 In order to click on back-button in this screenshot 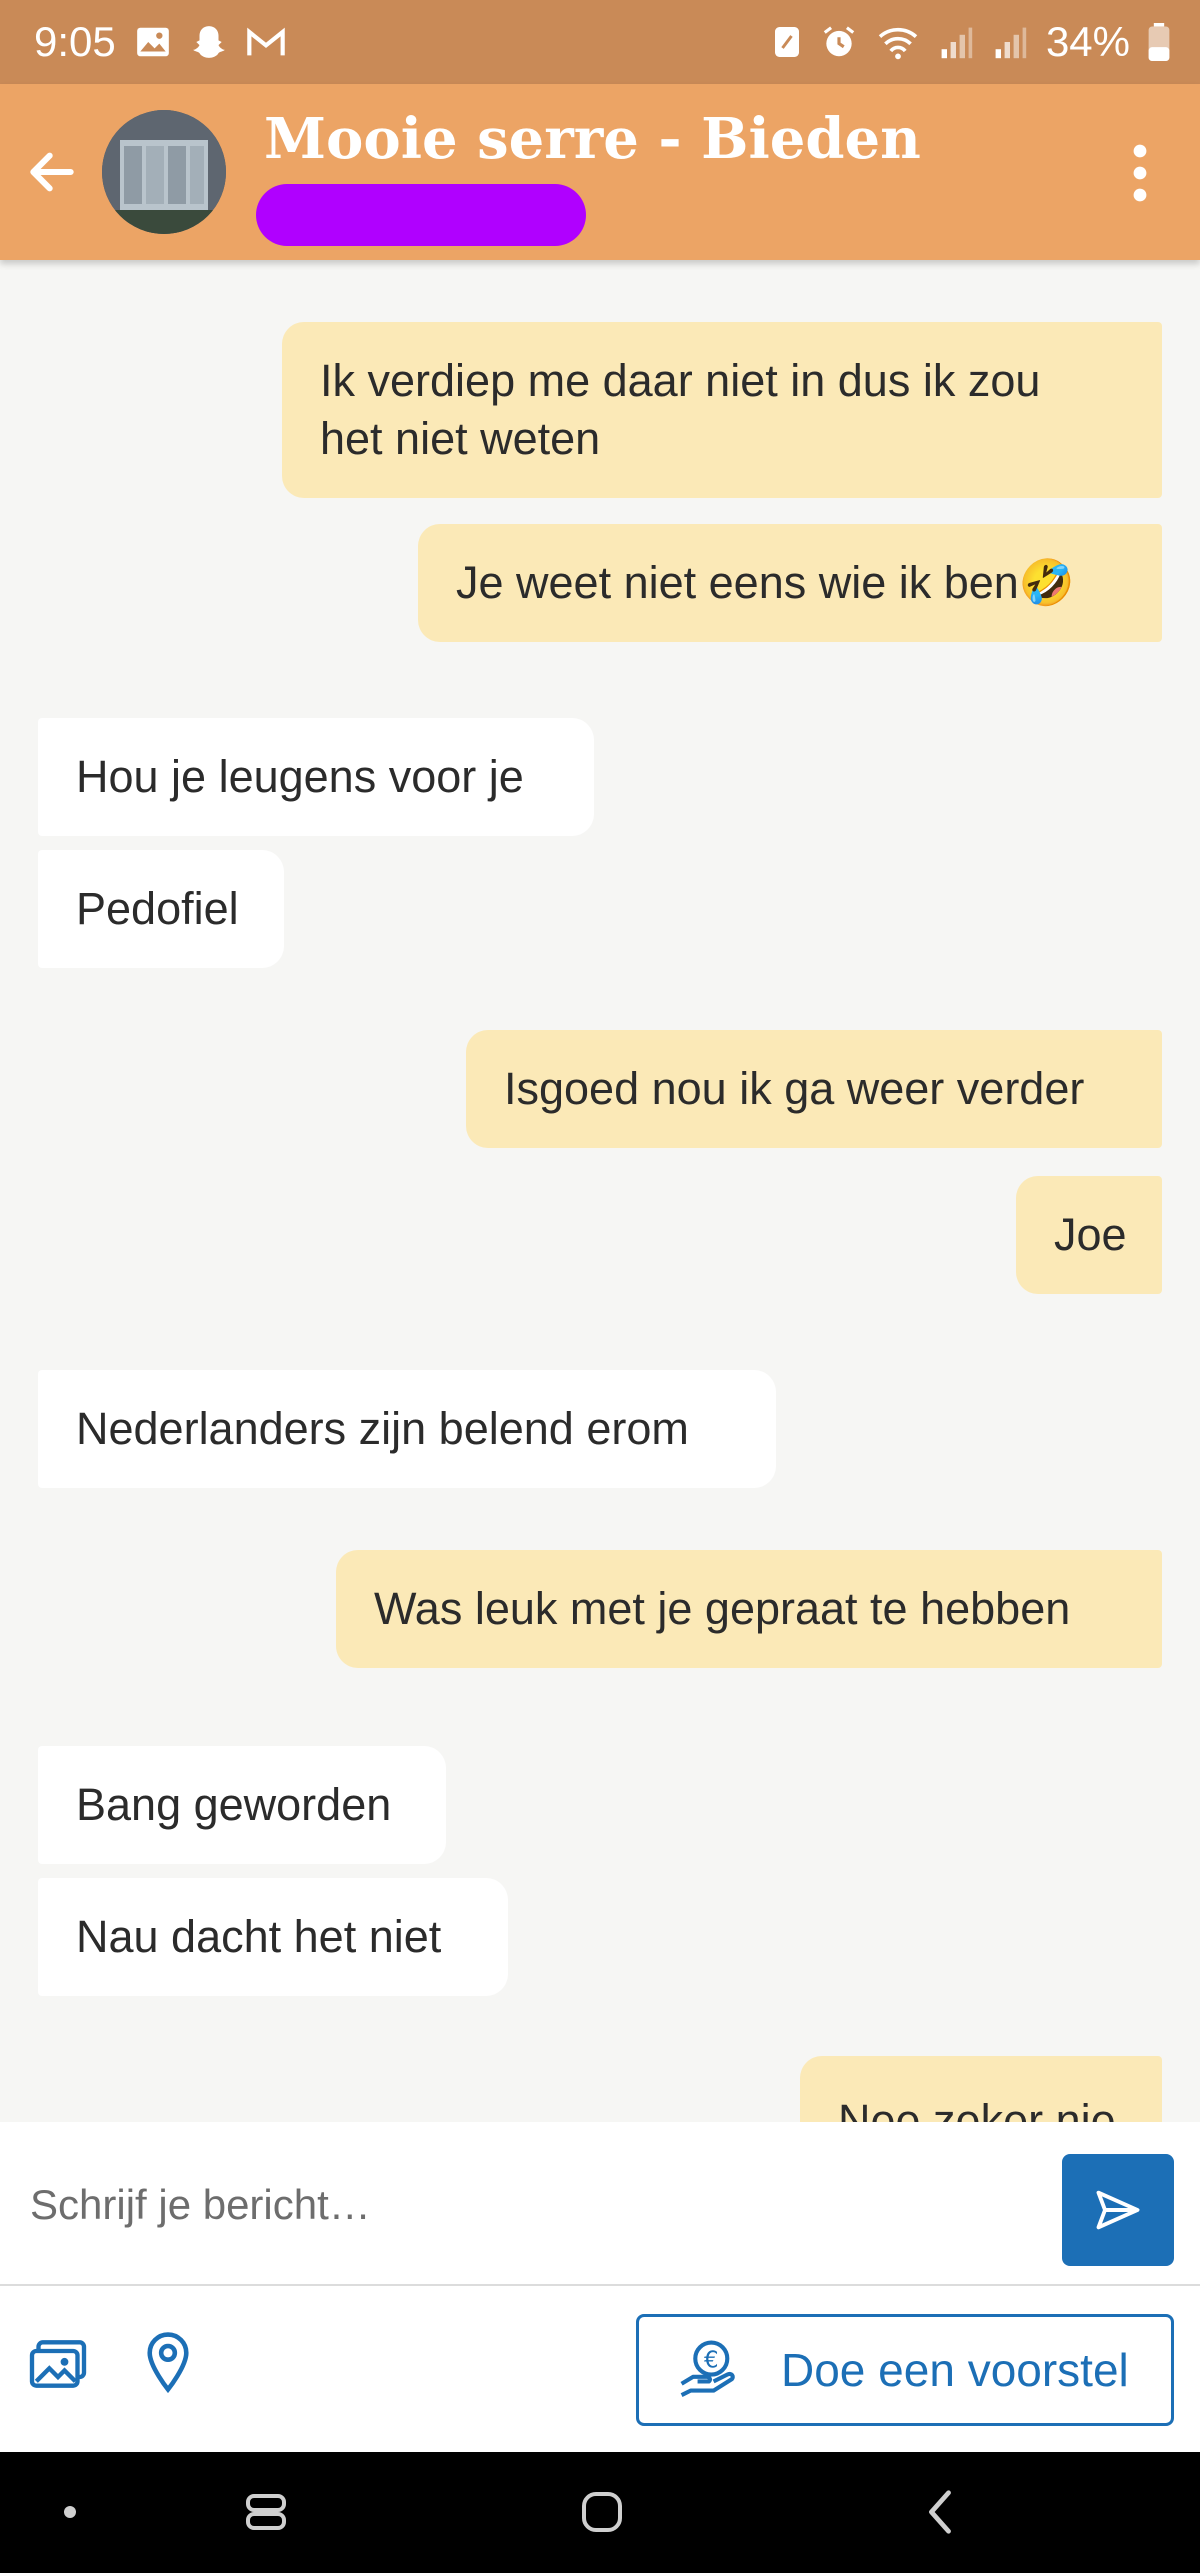, I will do `click(52, 172)`.